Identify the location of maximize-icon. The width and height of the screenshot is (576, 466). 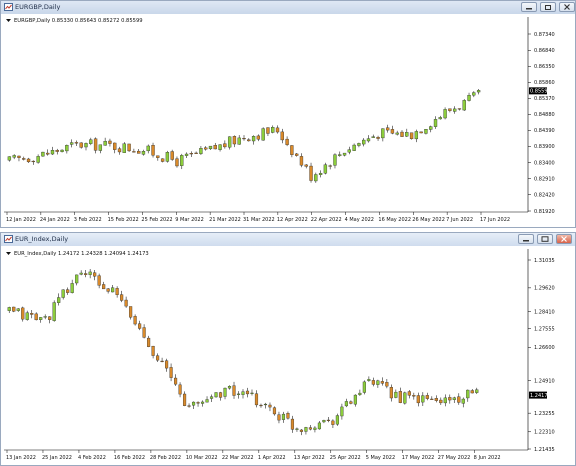
(545, 239).